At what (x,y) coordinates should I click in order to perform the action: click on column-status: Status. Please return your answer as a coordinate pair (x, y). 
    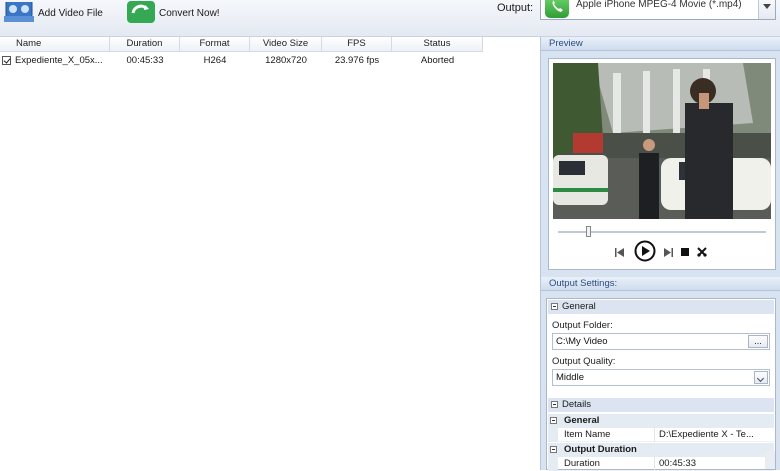
    Looking at the image, I should click on (437, 44).